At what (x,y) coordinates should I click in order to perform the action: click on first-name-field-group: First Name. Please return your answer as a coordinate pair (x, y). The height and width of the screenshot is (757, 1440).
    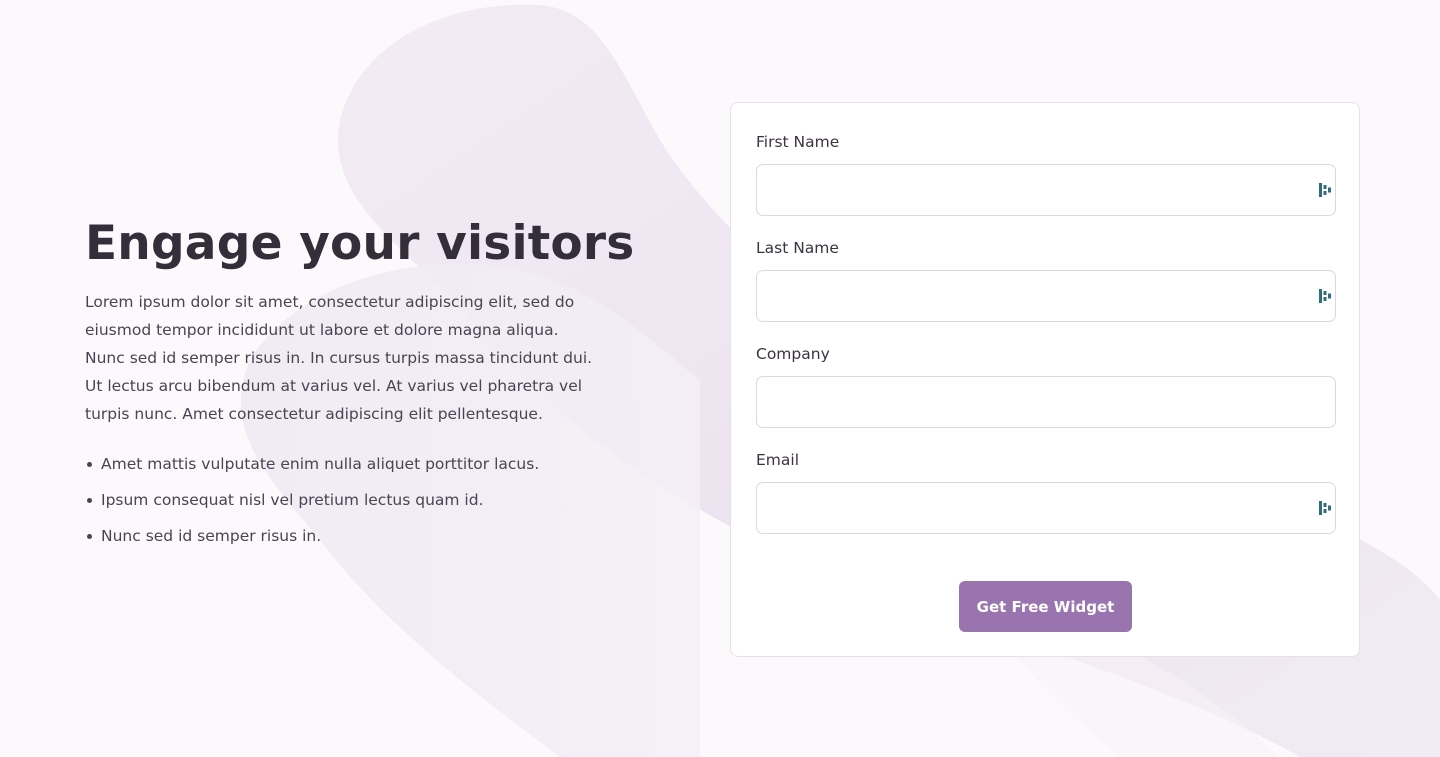
    Looking at the image, I should click on (1046, 173).